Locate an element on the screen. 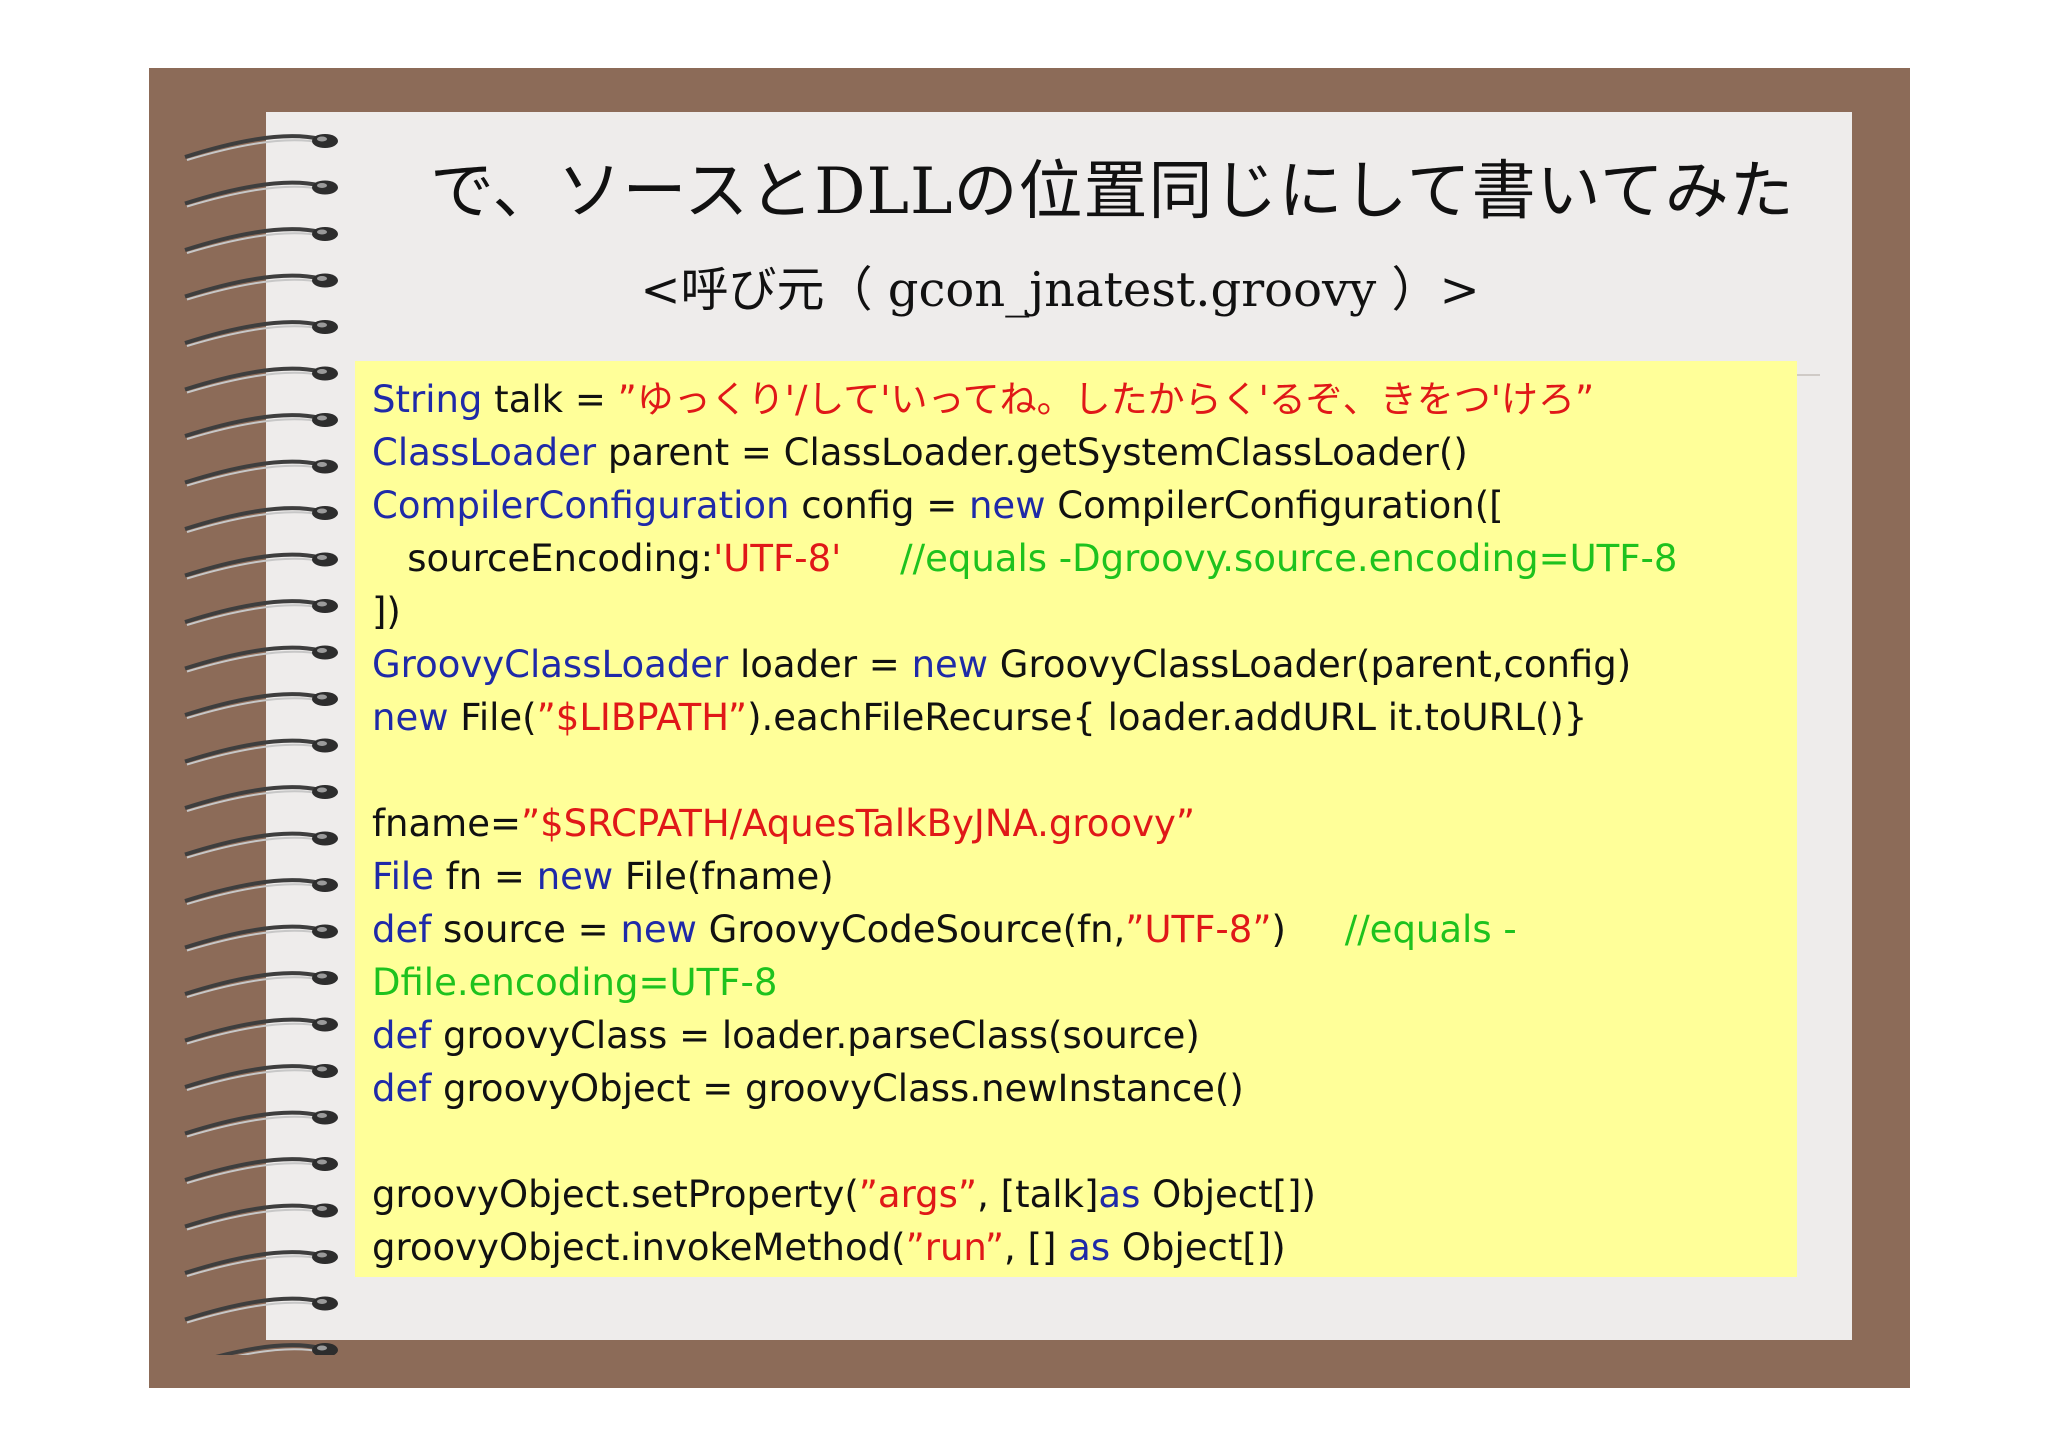  slide-title: で、ソースとDLLの位置同じにして書いてみた is located at coordinates (1112, 192).